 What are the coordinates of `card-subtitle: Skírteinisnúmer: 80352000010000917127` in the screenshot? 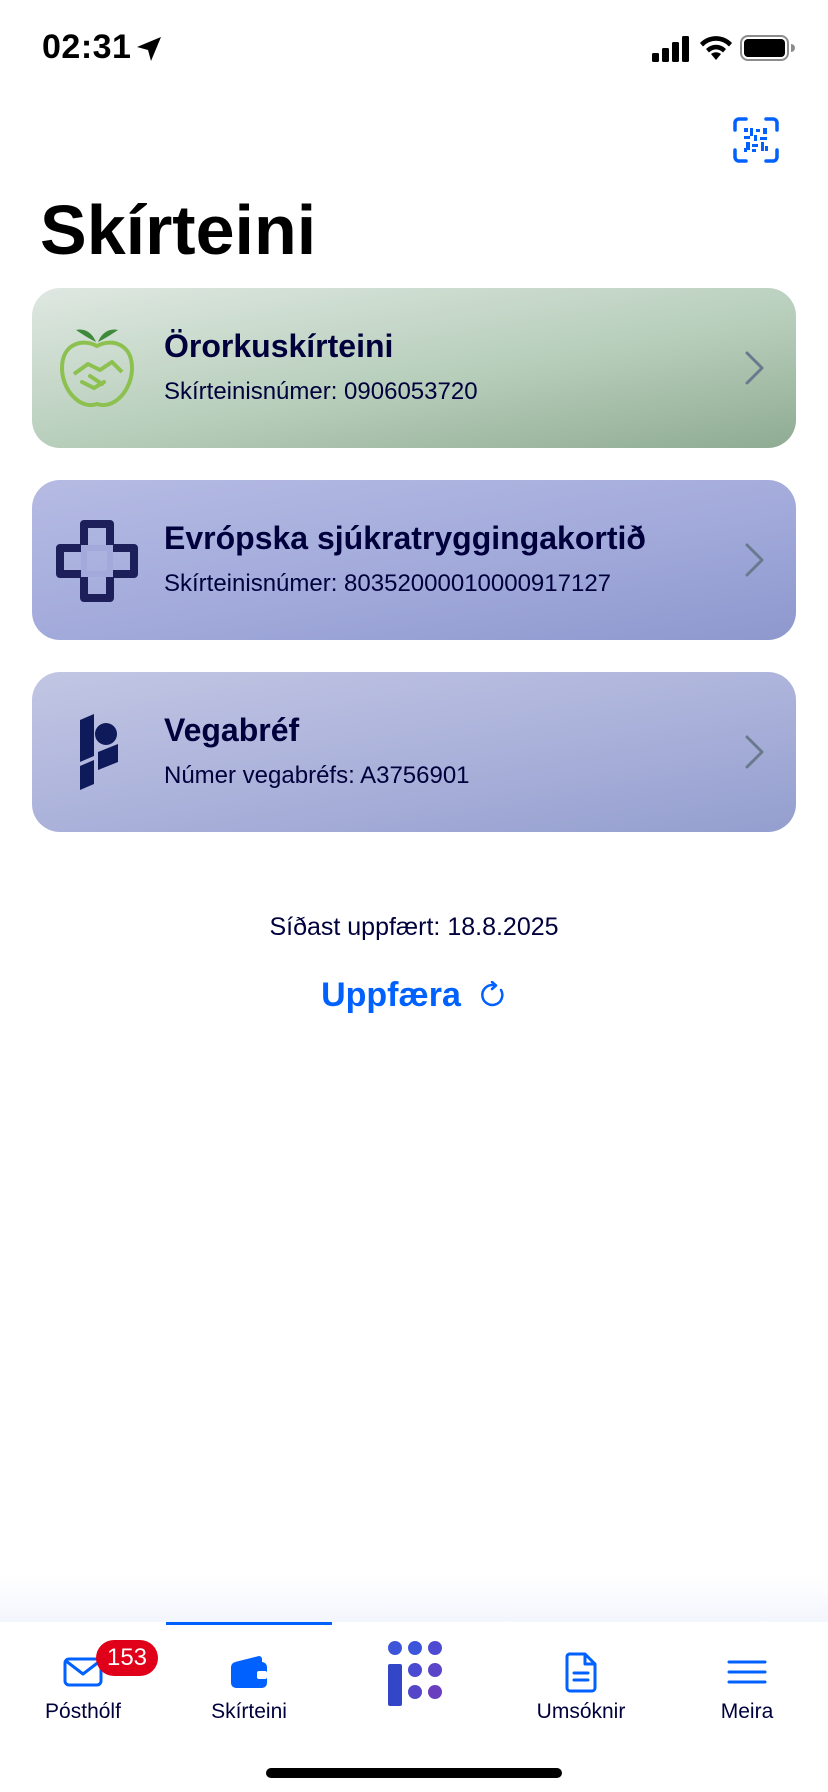 It's located at (388, 583).